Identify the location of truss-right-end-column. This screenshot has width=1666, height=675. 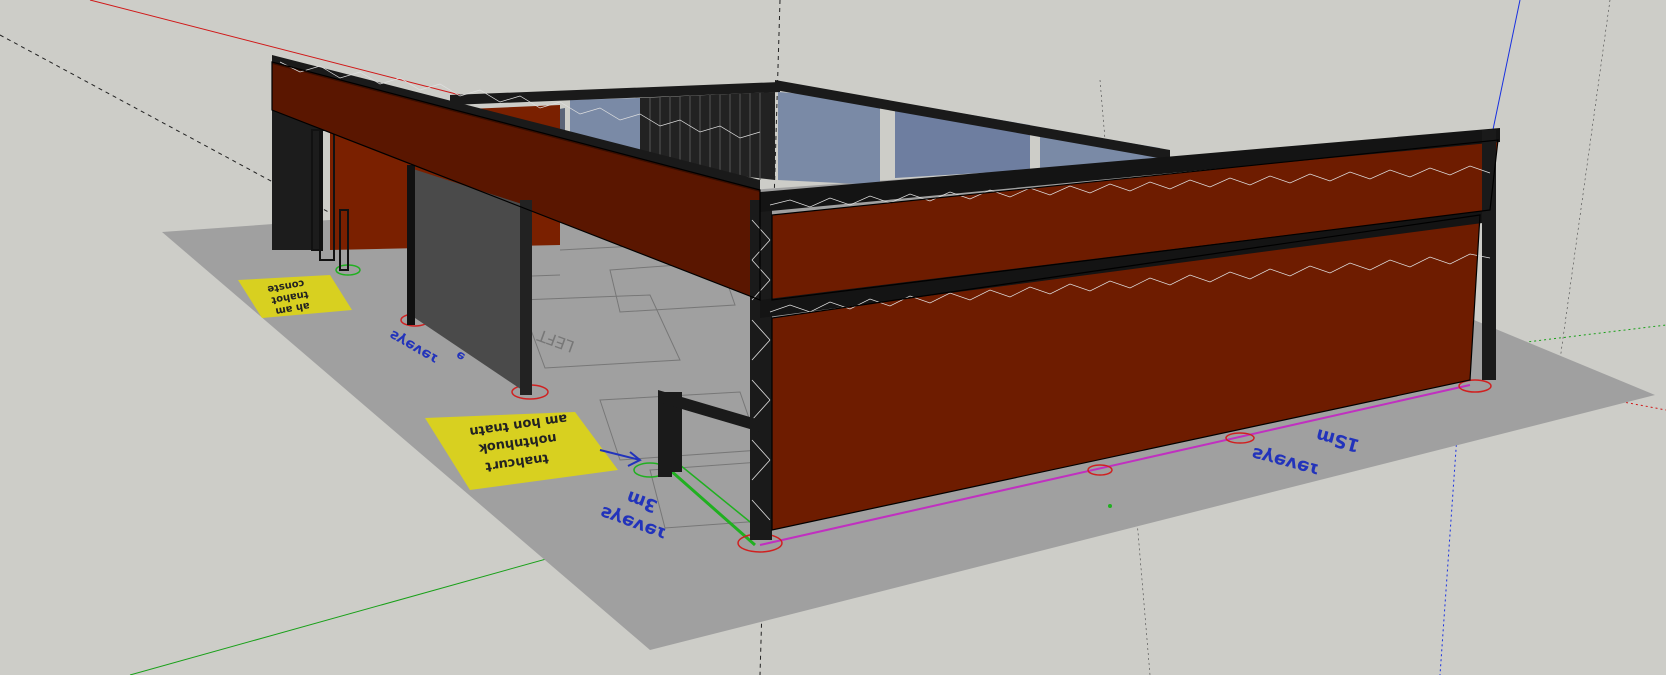
(1489, 255).